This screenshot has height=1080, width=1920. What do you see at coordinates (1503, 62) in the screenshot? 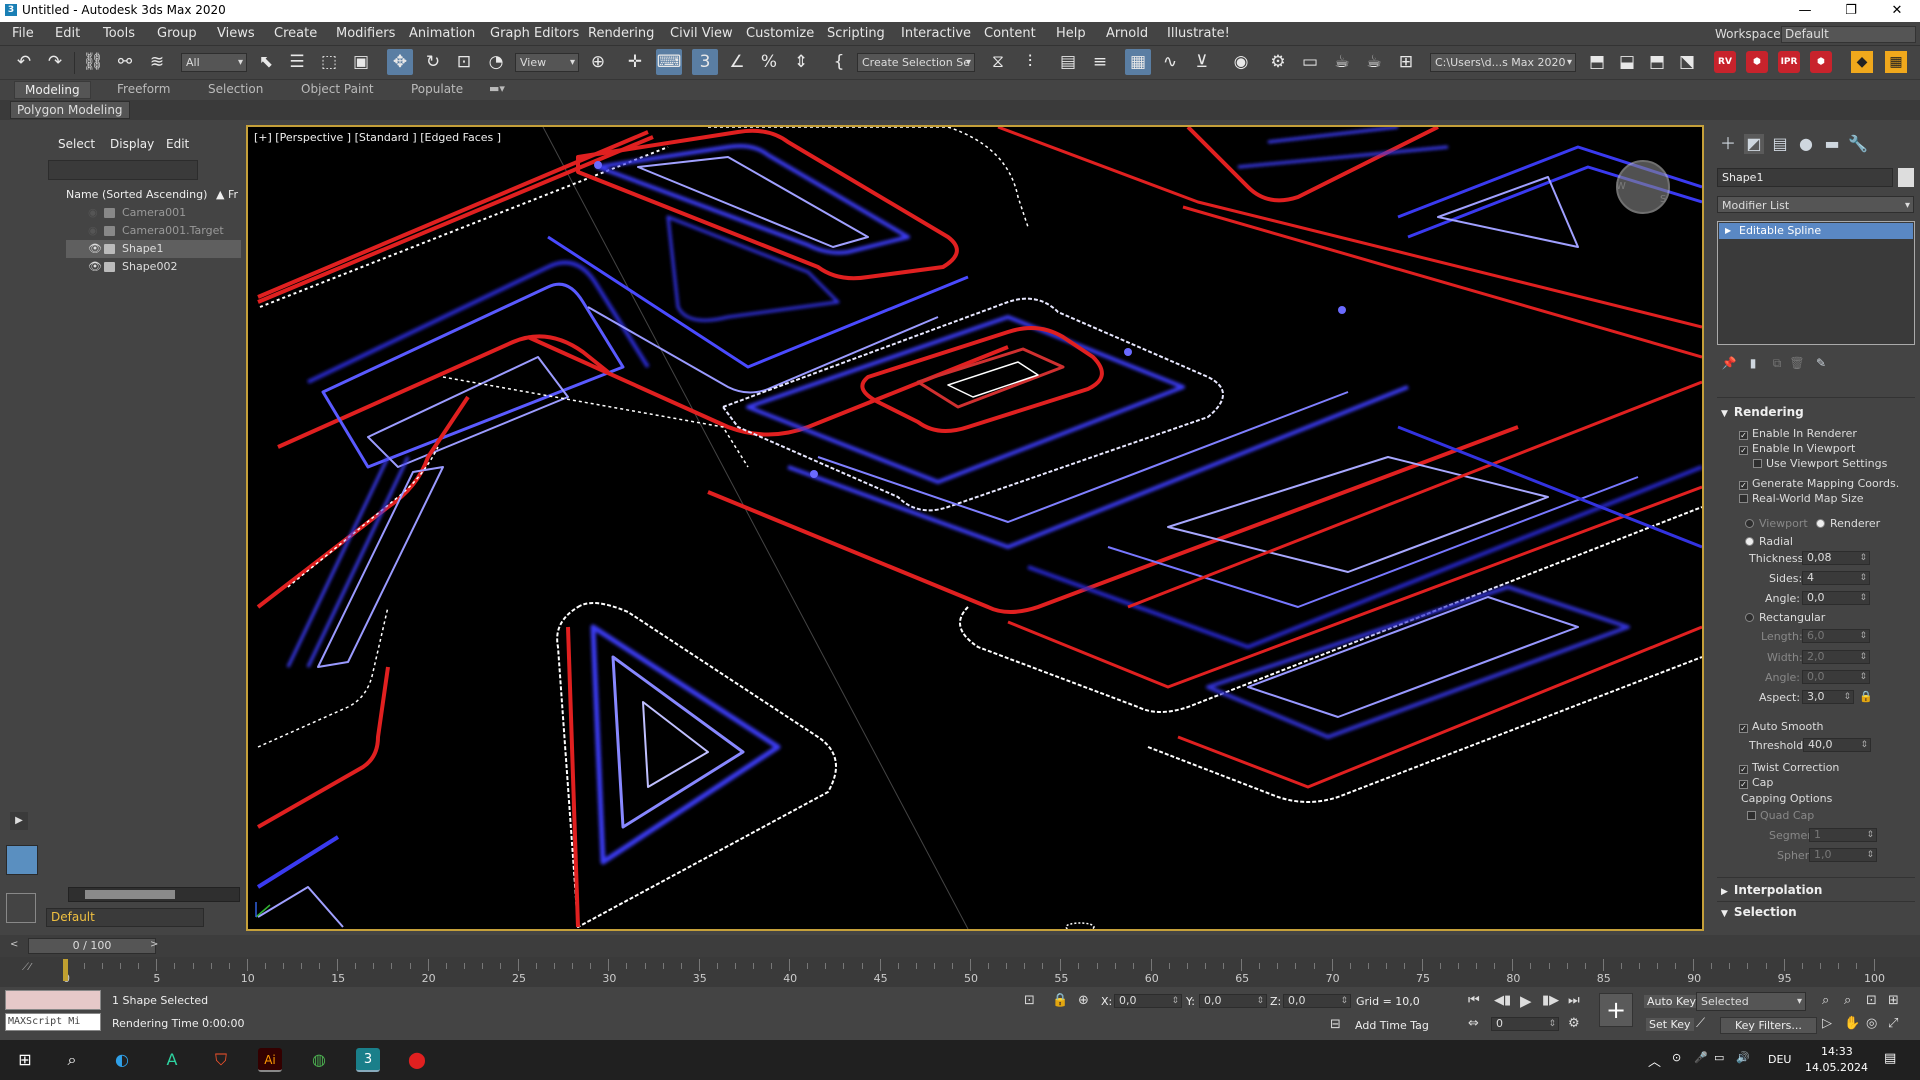
I see `project-folder-dropdown: C:\Users\d...s Max 2020` at bounding box center [1503, 62].